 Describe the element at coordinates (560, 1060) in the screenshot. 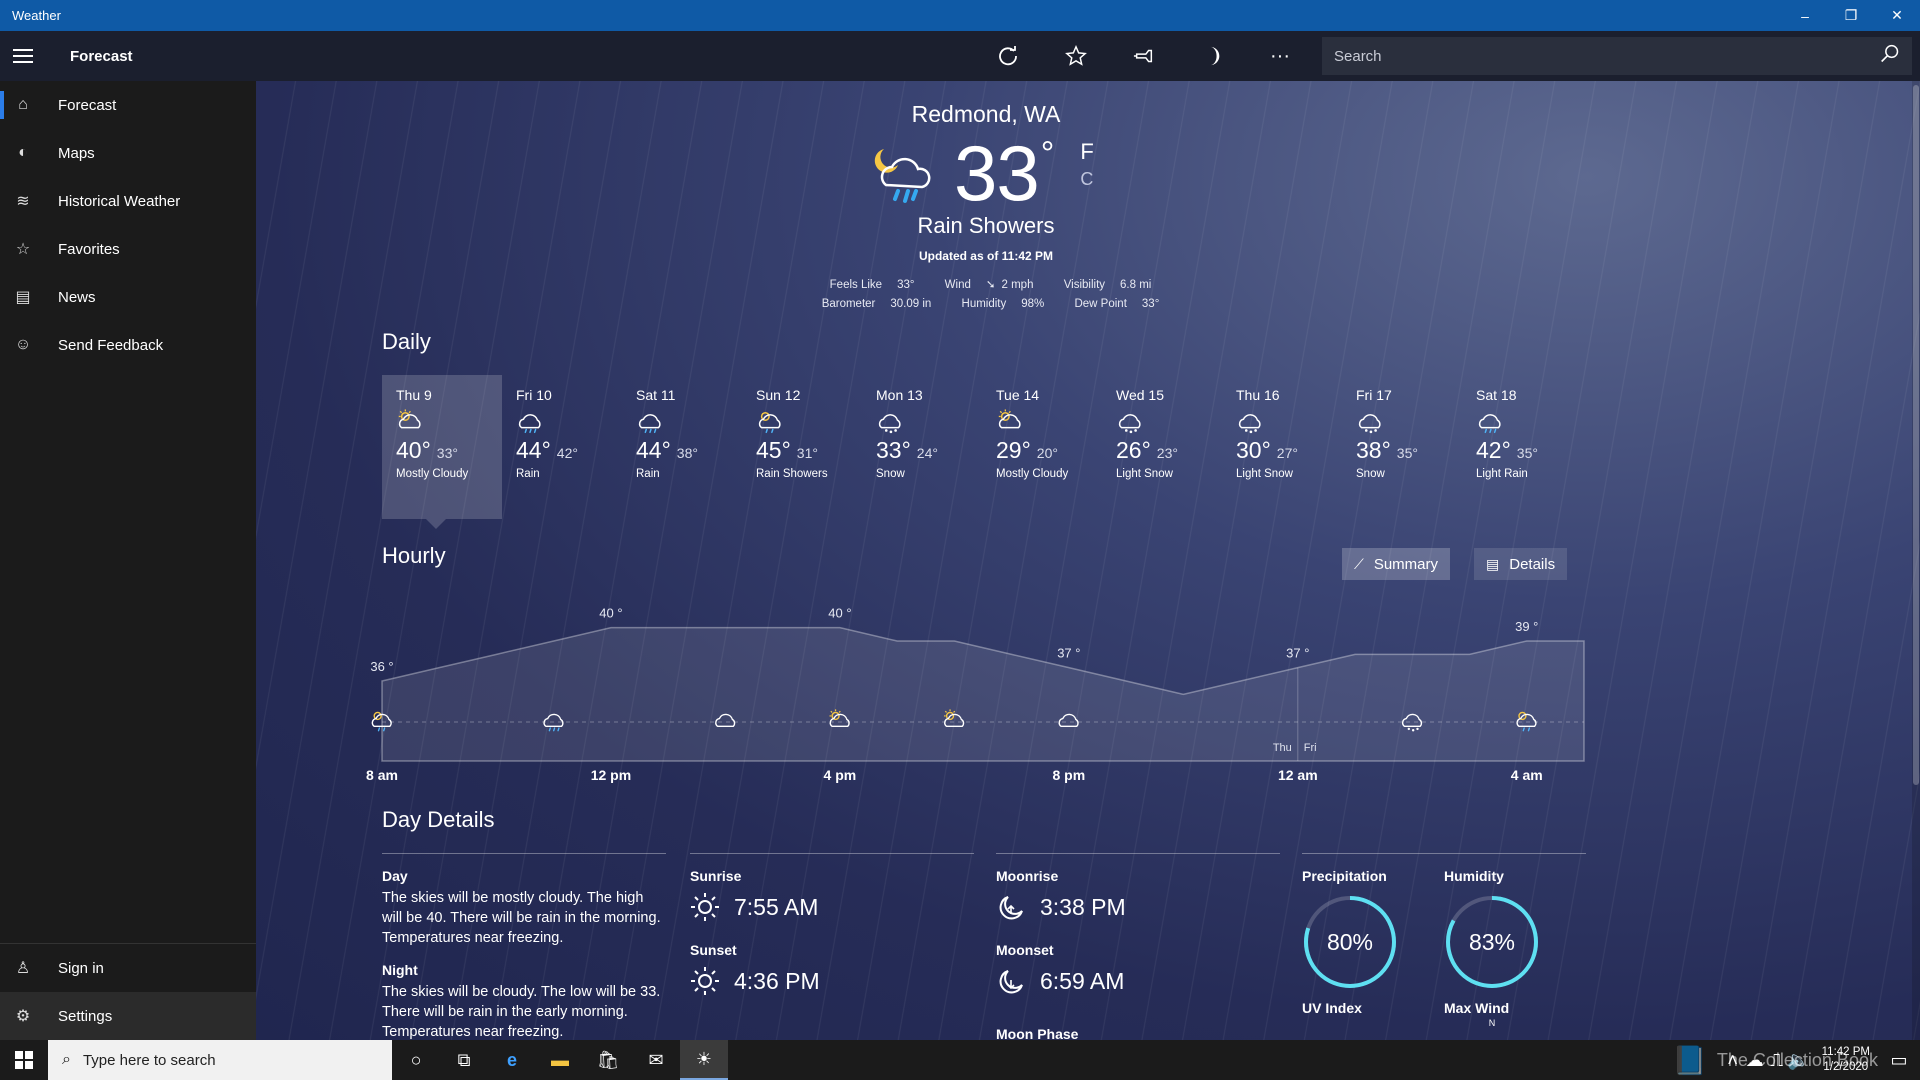

I see `file-explorer-icon: ▬` at that location.